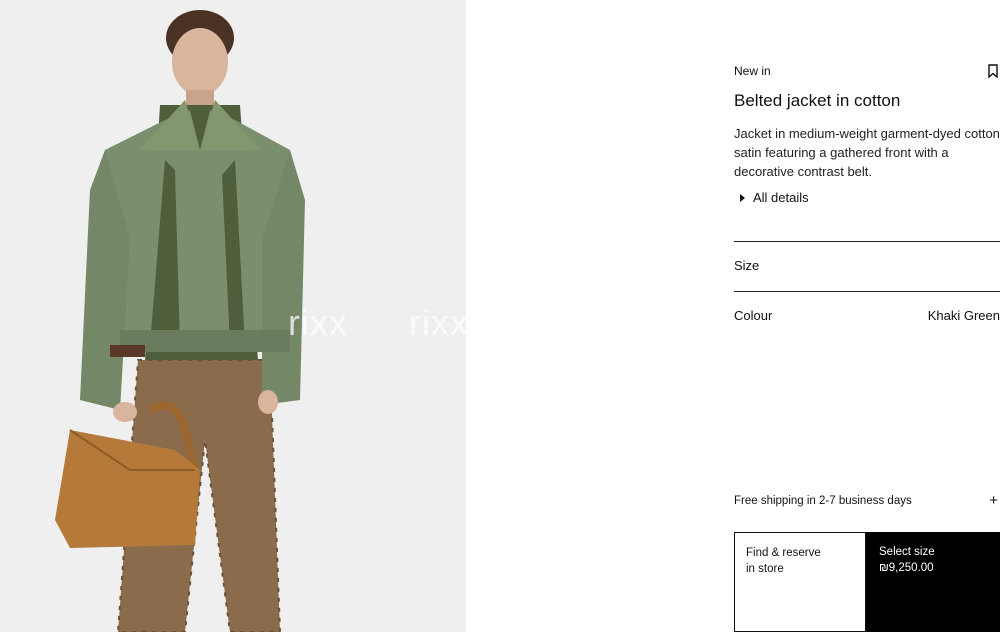 The height and width of the screenshot is (632, 1000). I want to click on select-size-button: Select size ₪9,250.00, so click(933, 582).